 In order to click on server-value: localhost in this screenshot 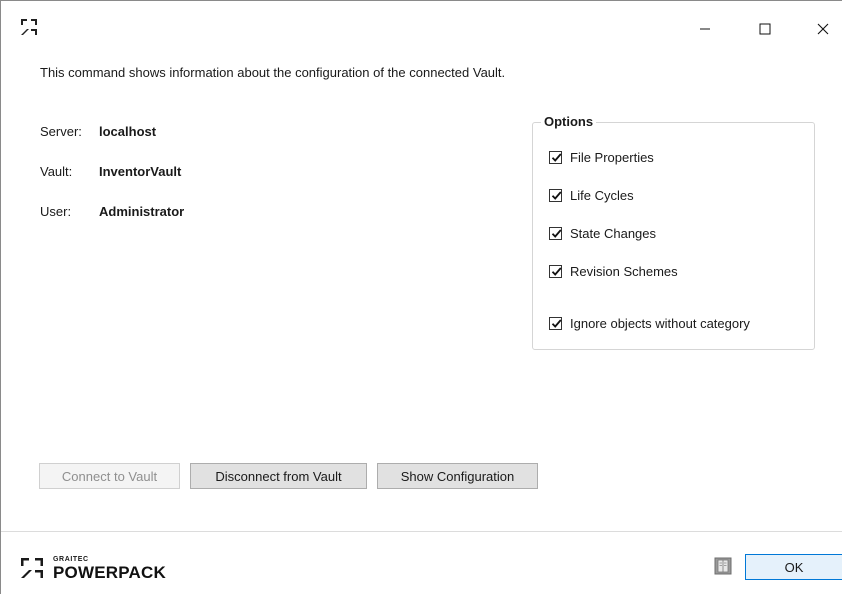, I will do `click(128, 131)`.